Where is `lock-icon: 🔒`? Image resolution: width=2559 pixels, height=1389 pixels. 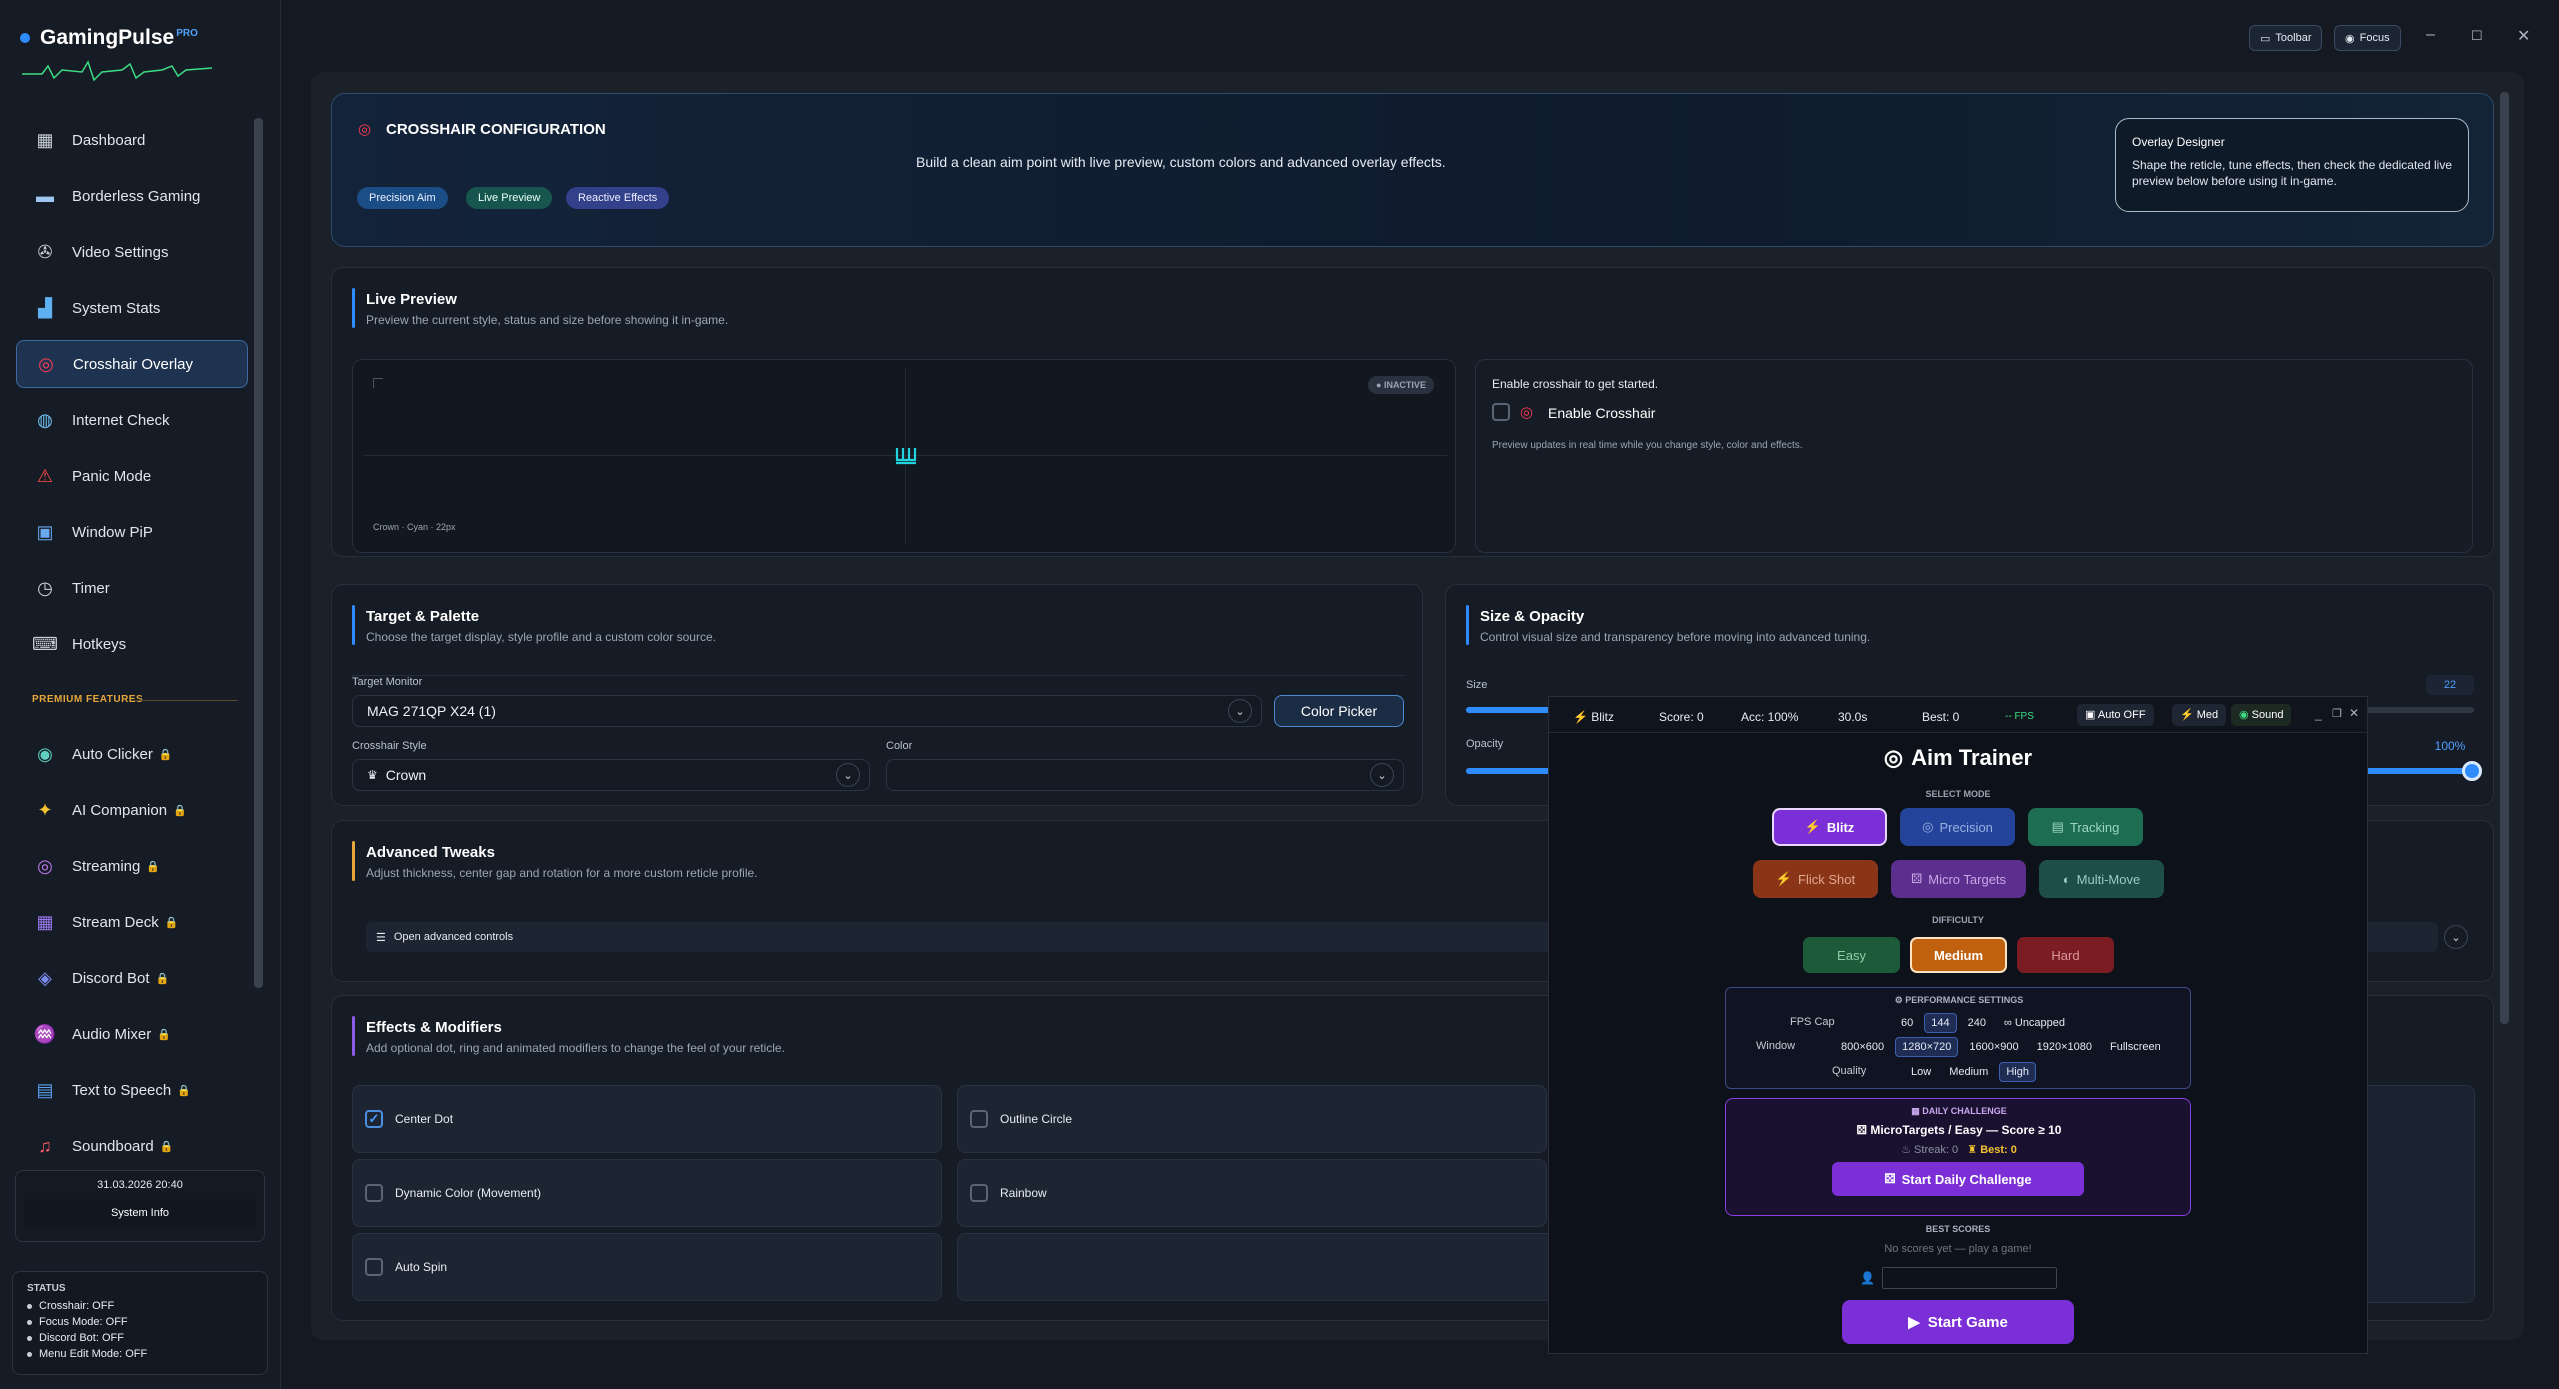
lock-icon: 🔒 is located at coordinates (164, 1034).